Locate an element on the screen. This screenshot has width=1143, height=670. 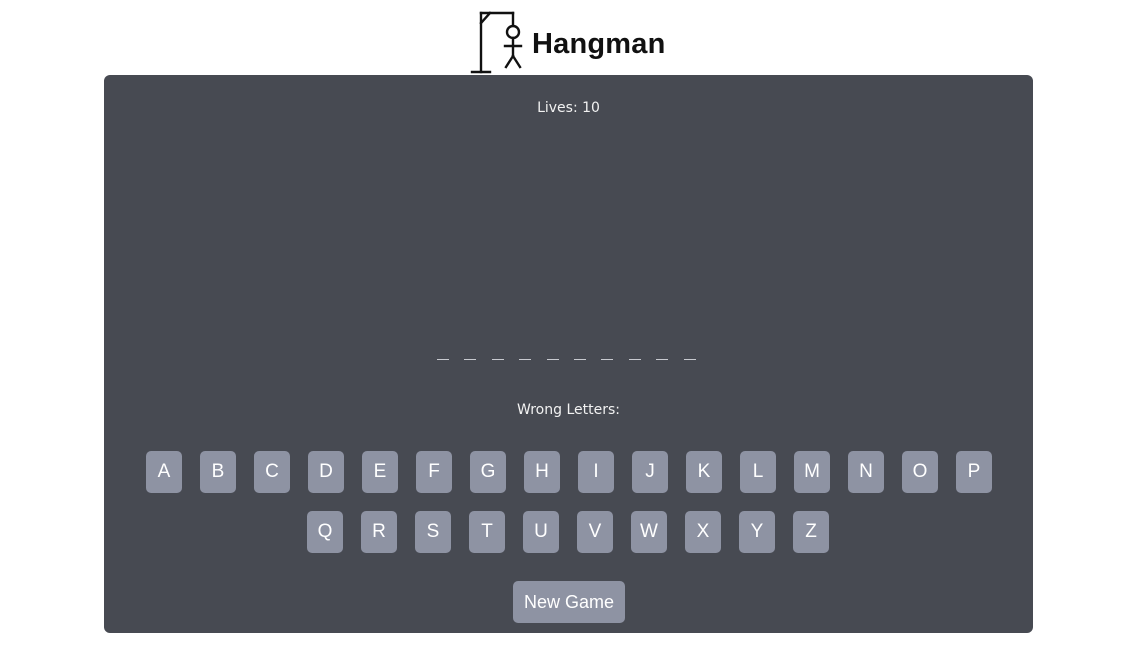
letter-key-j: J is located at coordinates (650, 472).